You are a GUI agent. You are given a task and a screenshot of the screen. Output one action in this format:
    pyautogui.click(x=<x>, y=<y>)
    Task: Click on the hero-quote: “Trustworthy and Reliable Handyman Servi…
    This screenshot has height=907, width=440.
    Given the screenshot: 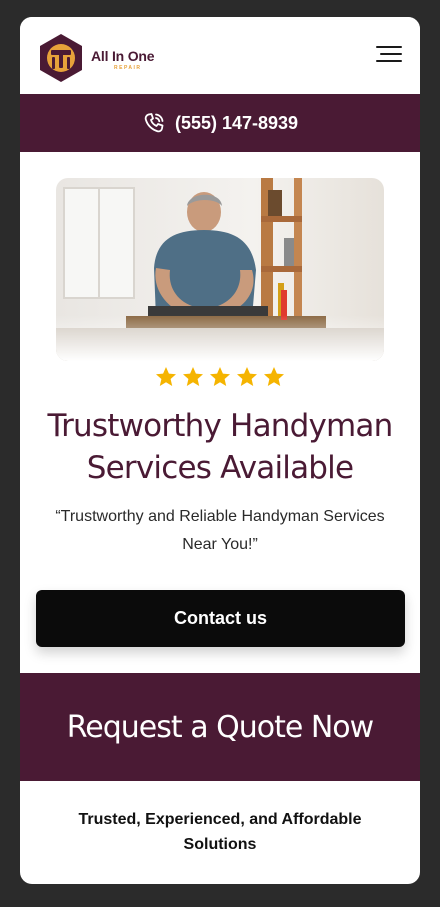 What is the action you would take?
    pyautogui.click(x=220, y=531)
    